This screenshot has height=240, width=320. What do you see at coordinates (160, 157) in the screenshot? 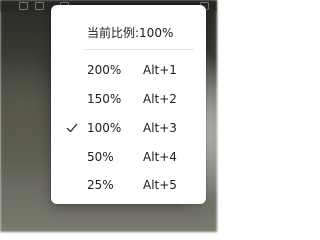
I see `menu-item-shortcut: Alt+4` at bounding box center [160, 157].